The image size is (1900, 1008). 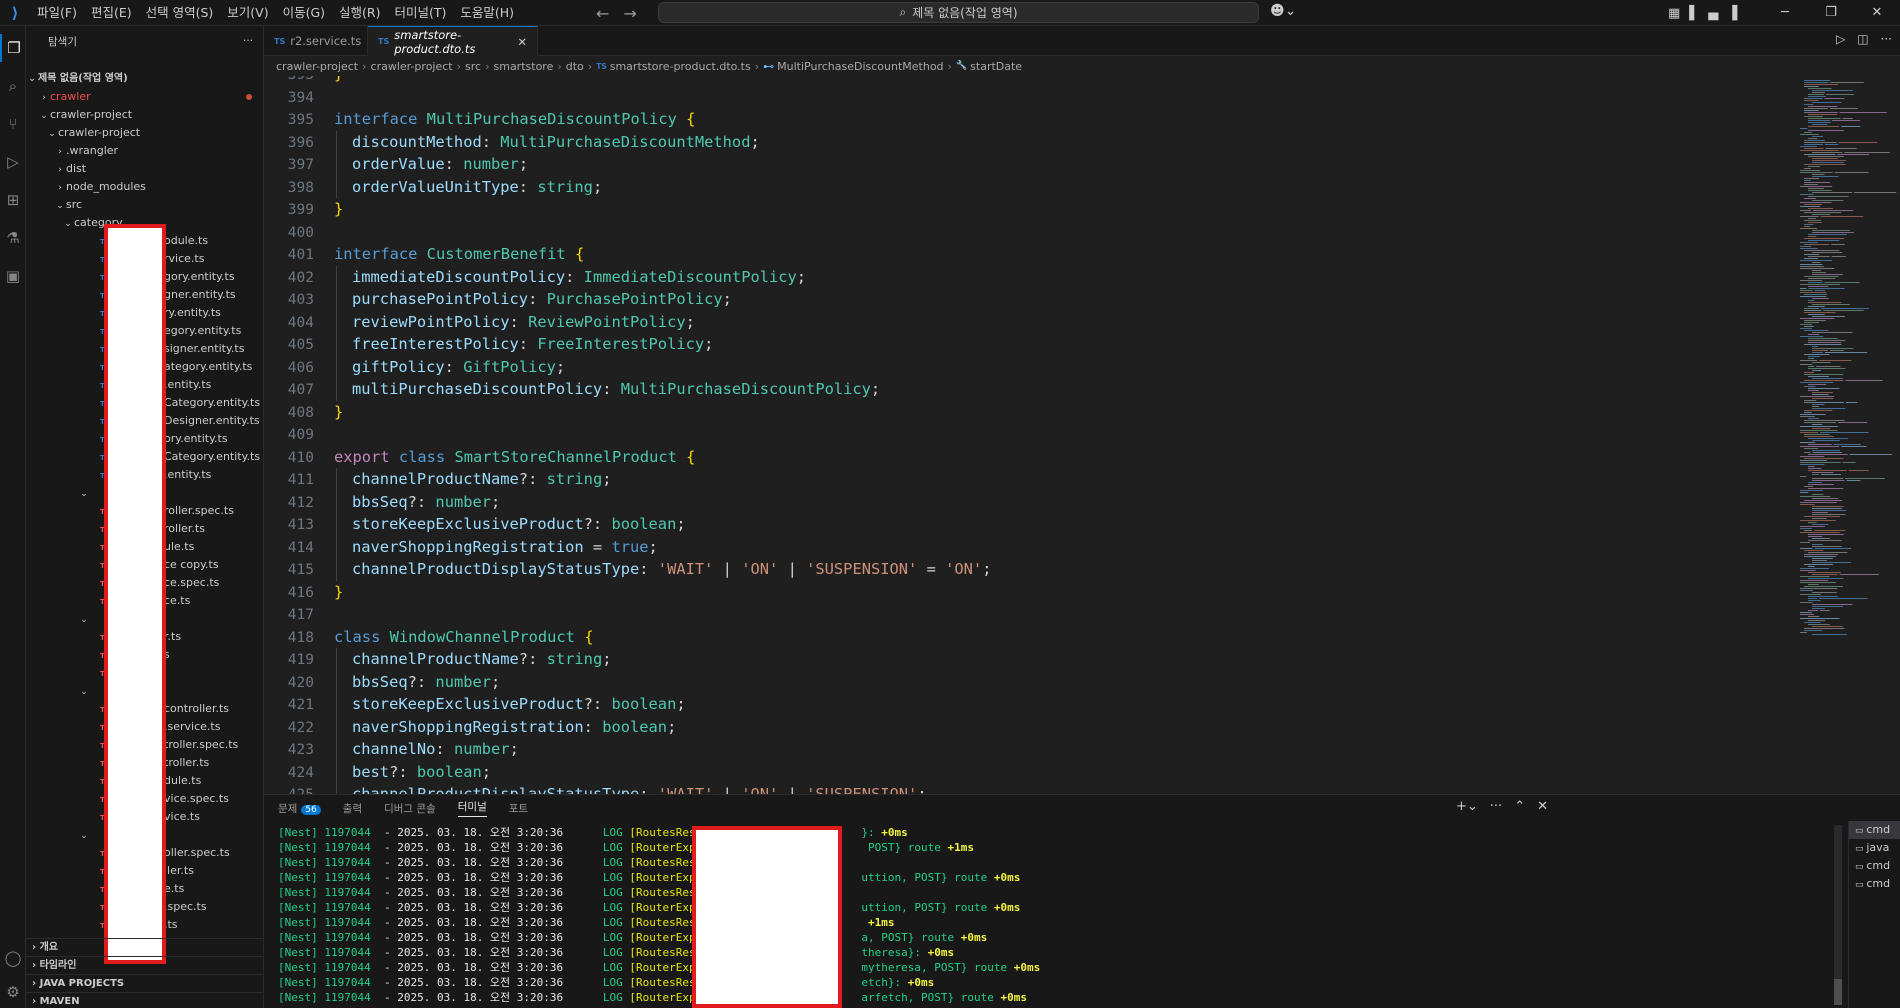 What do you see at coordinates (300, 390) in the screenshot?
I see `line-number: 407` at bounding box center [300, 390].